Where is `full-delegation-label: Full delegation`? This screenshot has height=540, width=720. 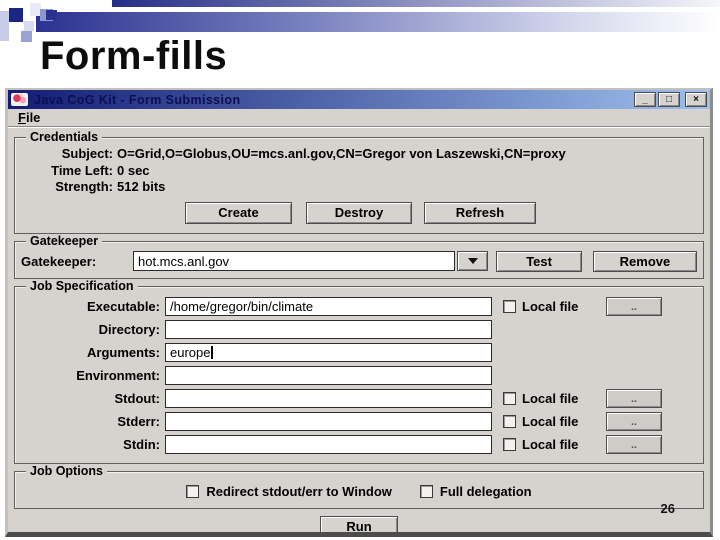
full-delegation-label: Full delegation is located at coordinates (485, 491).